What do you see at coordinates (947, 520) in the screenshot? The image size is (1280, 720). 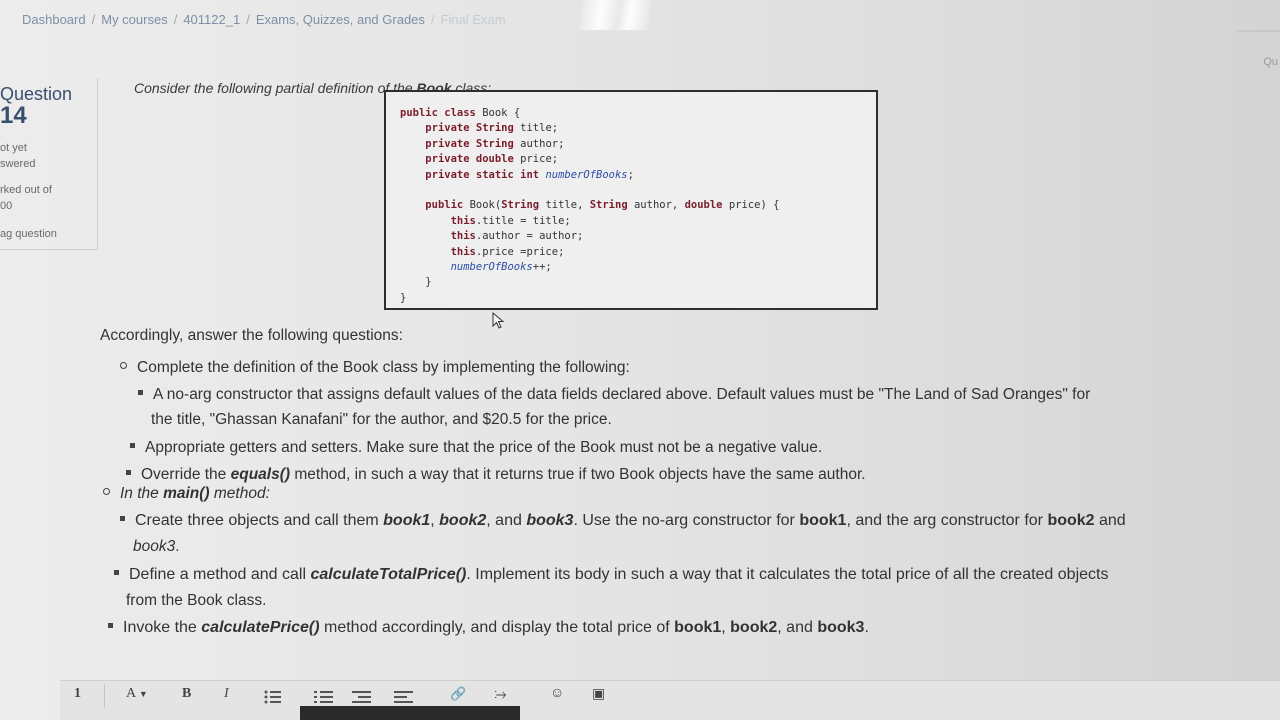 I see `task-2a-text-3: , and the arg constructor for` at bounding box center [947, 520].